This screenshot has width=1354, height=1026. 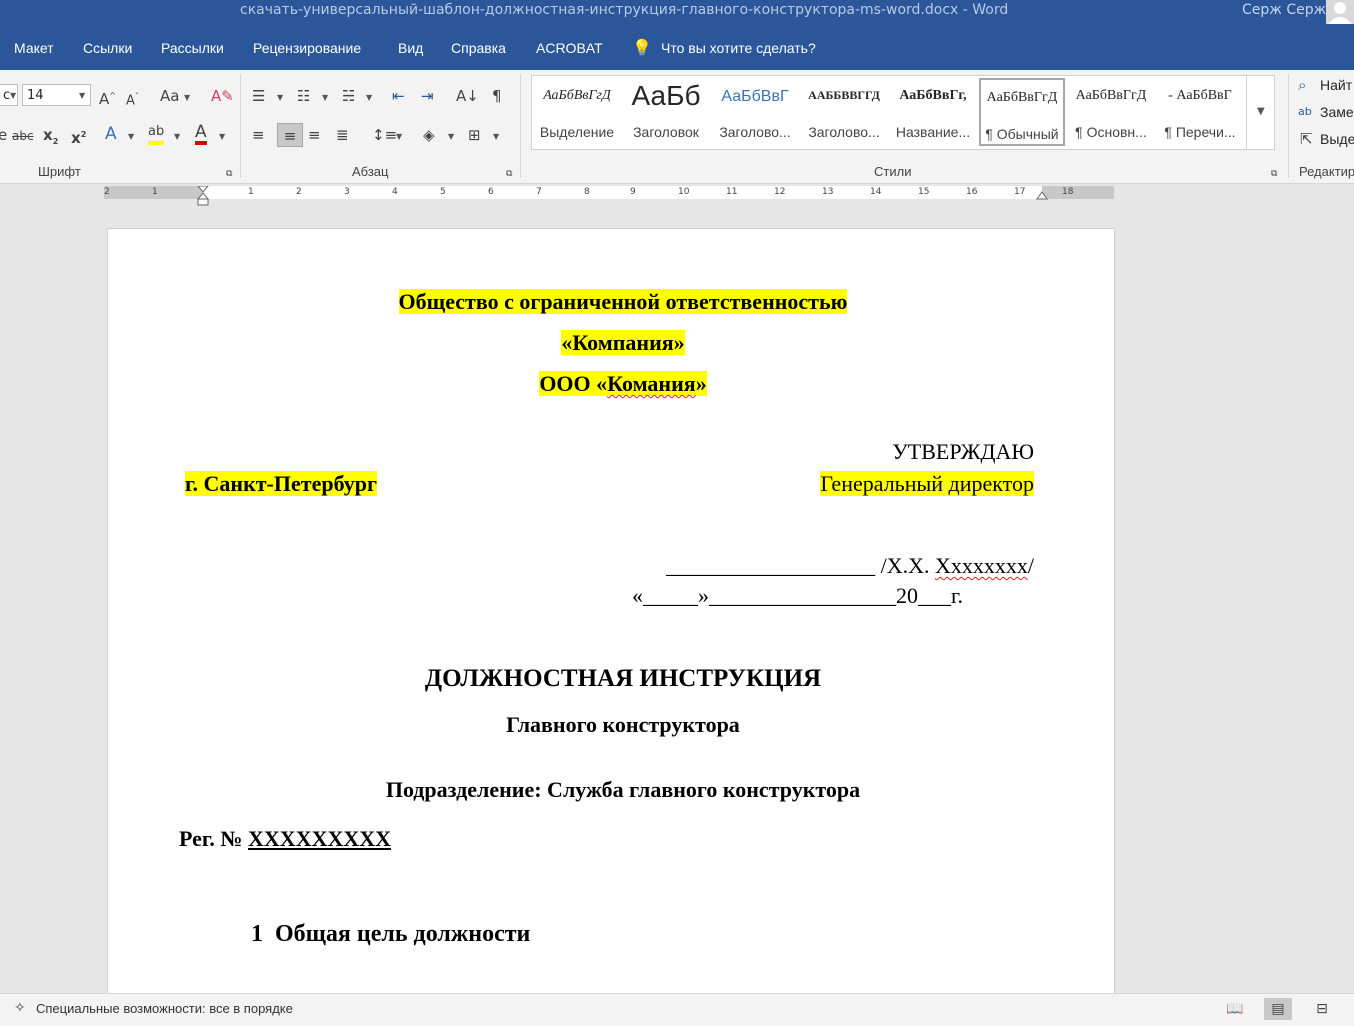 What do you see at coordinates (410, 48) in the screenshot?
I see `tab-view: Вид` at bounding box center [410, 48].